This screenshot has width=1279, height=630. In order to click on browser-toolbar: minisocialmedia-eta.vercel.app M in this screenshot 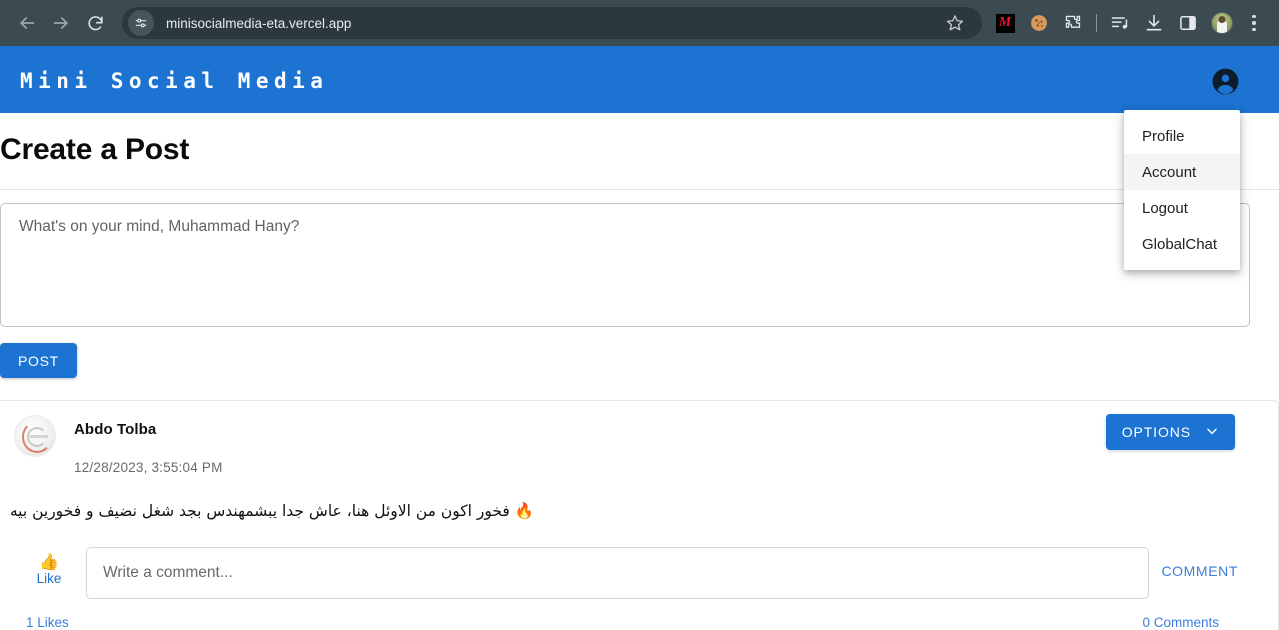, I will do `click(639, 23)`.